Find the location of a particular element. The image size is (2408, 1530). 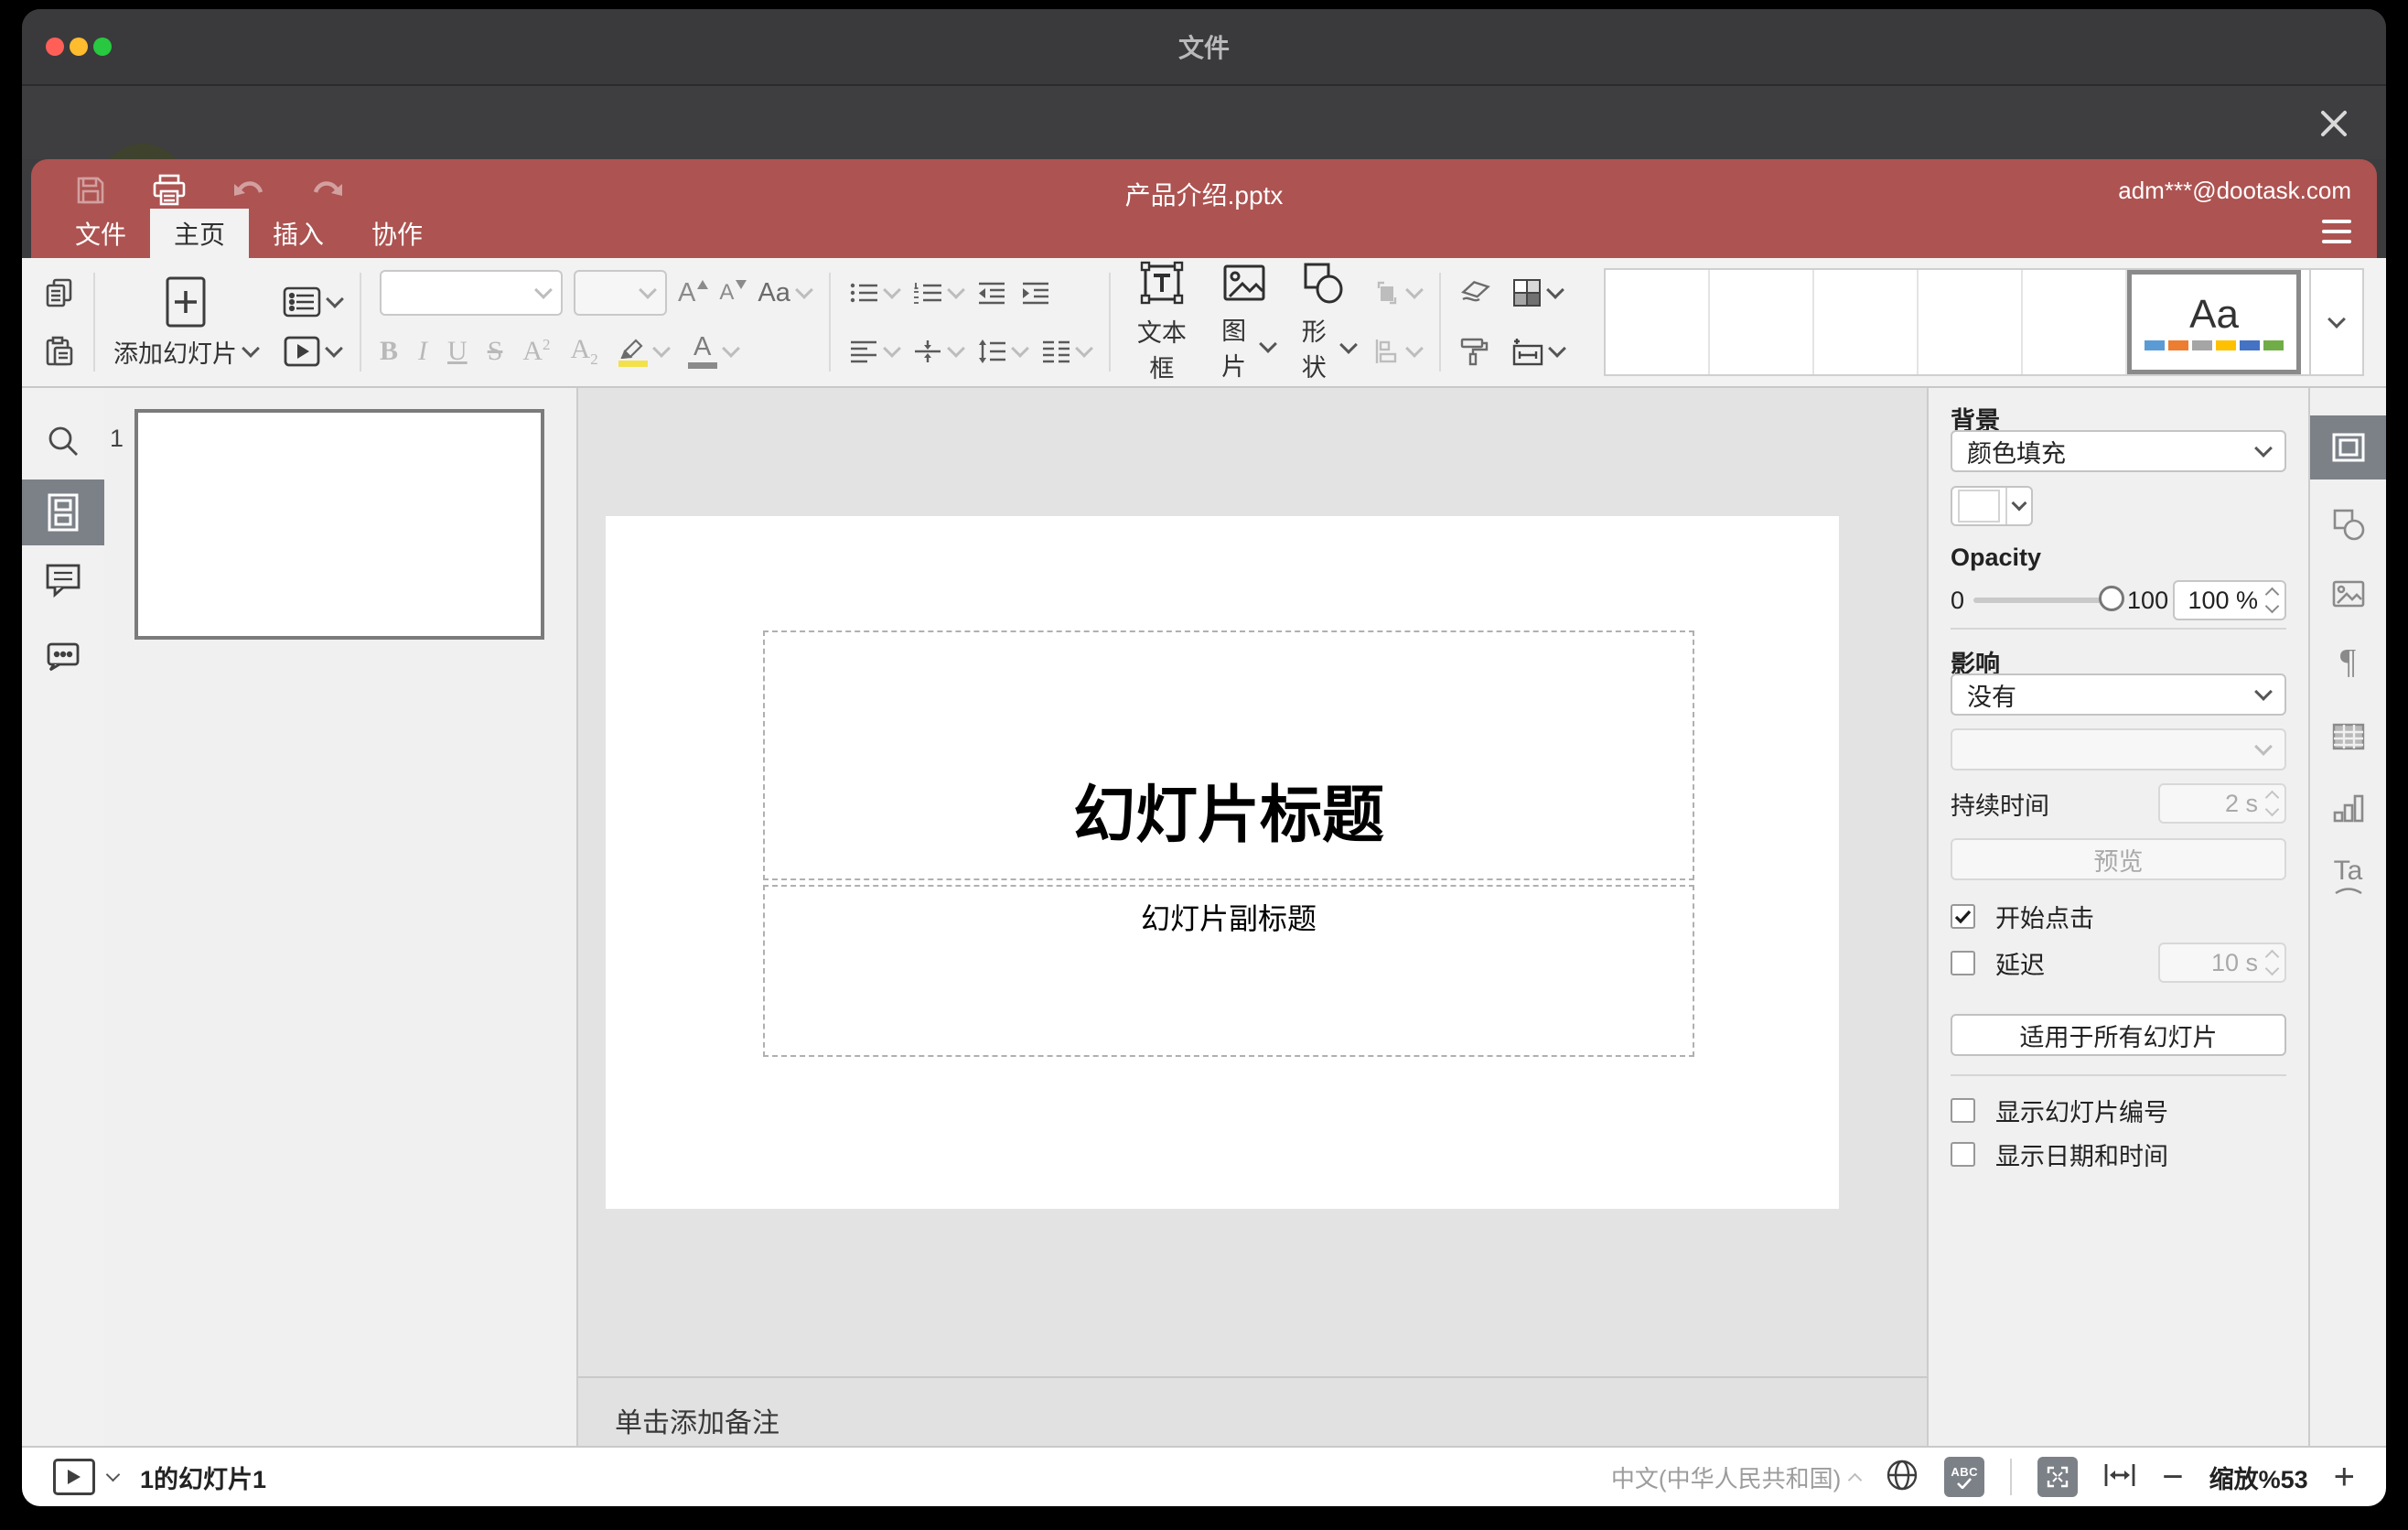

arrange-shape-icon is located at coordinates (1398, 293).